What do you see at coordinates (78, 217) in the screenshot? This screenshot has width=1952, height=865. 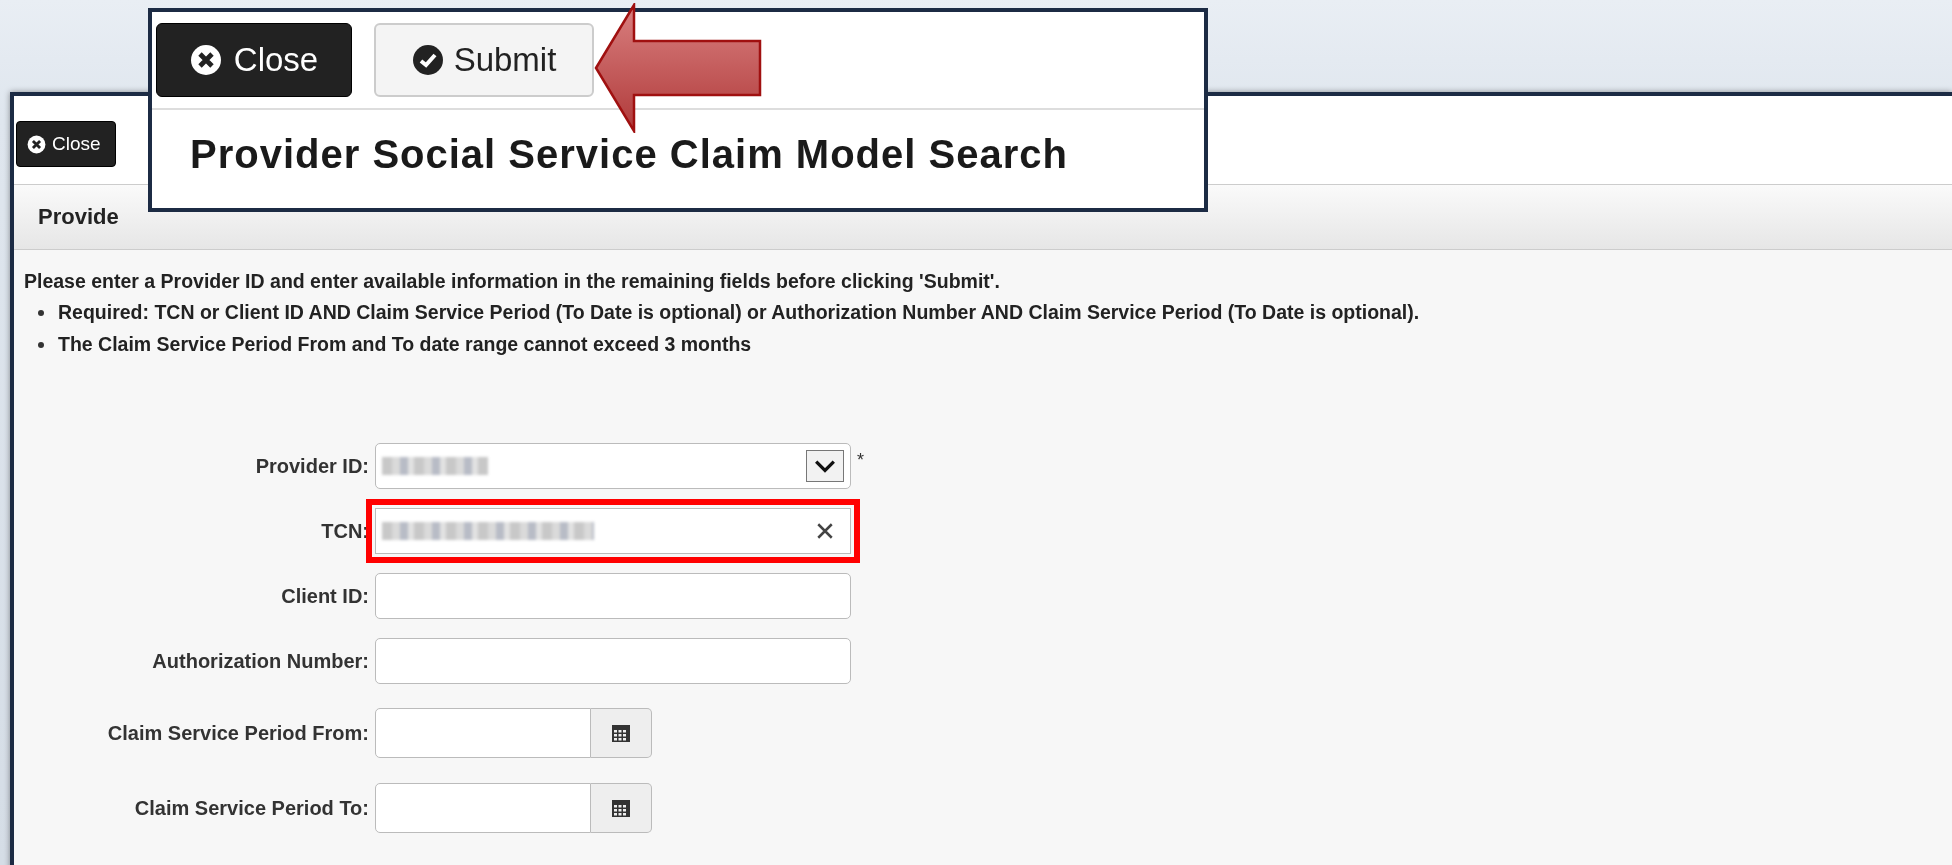 I see `page-title: Provide` at bounding box center [78, 217].